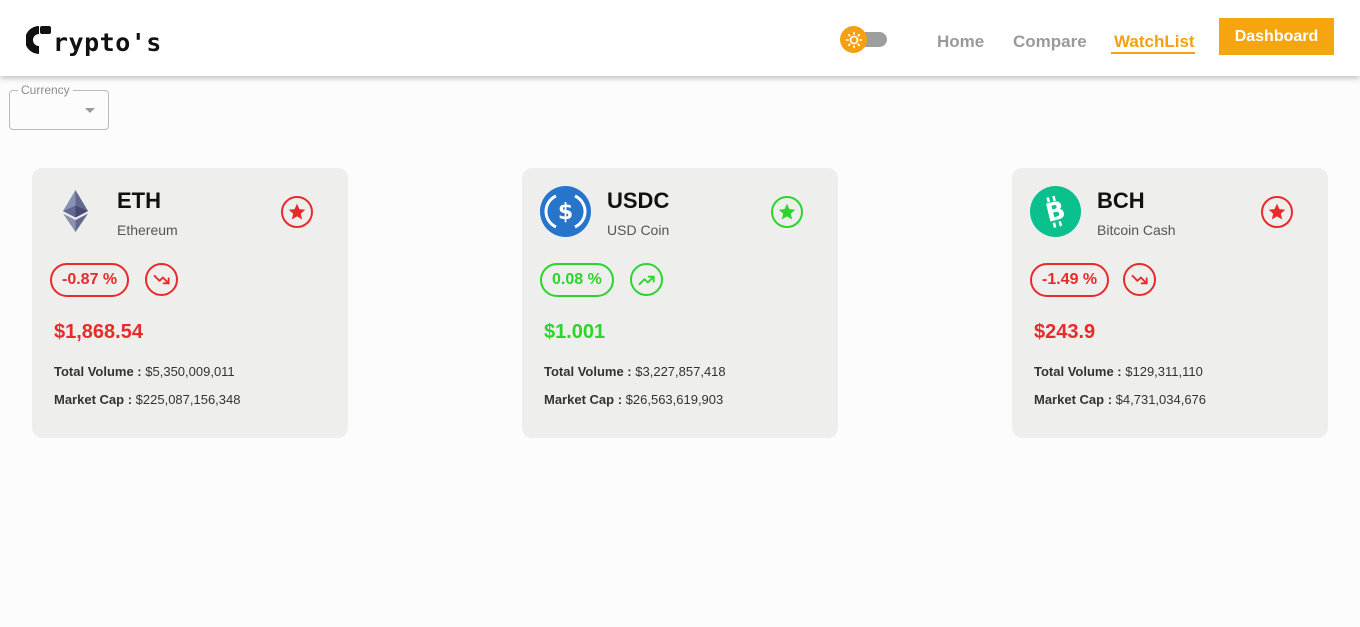 This screenshot has height=627, width=1360. I want to click on total-volume: Total Volume : $129,311,110, so click(1118, 371).